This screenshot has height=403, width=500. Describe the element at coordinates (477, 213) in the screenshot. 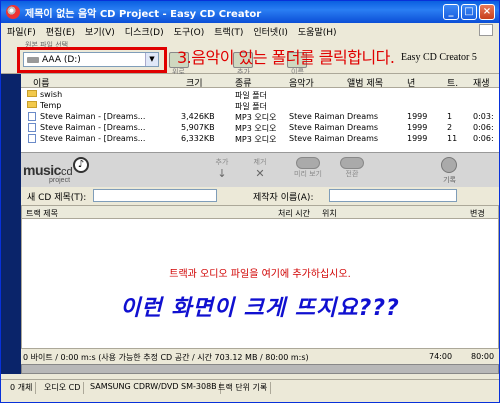

I see `col-change: 변경` at that location.